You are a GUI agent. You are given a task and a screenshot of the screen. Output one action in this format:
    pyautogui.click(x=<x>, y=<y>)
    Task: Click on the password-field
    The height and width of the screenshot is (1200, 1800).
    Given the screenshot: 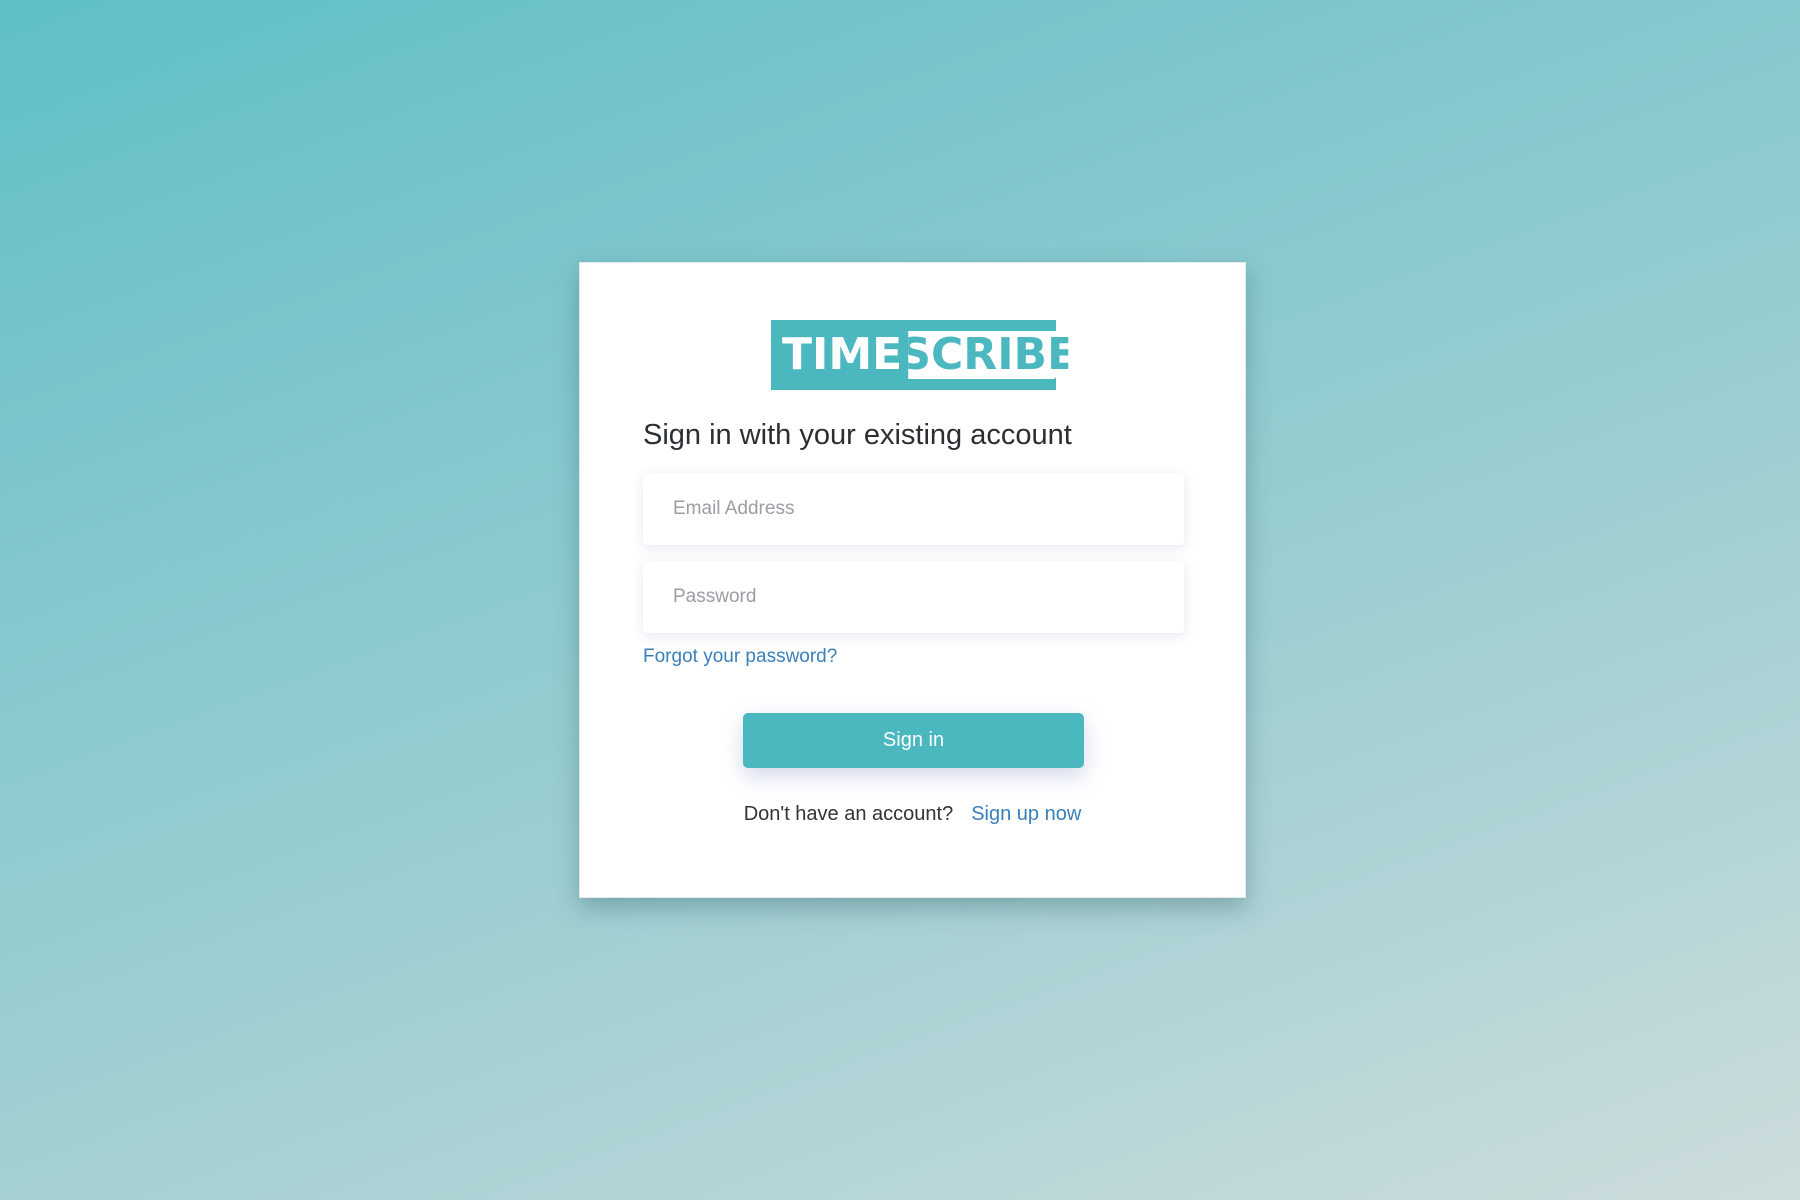 What is the action you would take?
    pyautogui.click(x=913, y=597)
    